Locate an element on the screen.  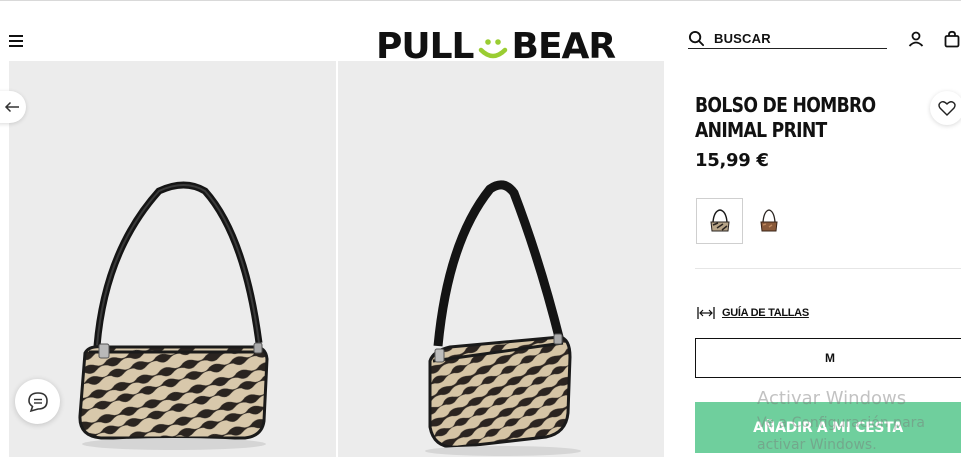
chat-button is located at coordinates (37, 401).